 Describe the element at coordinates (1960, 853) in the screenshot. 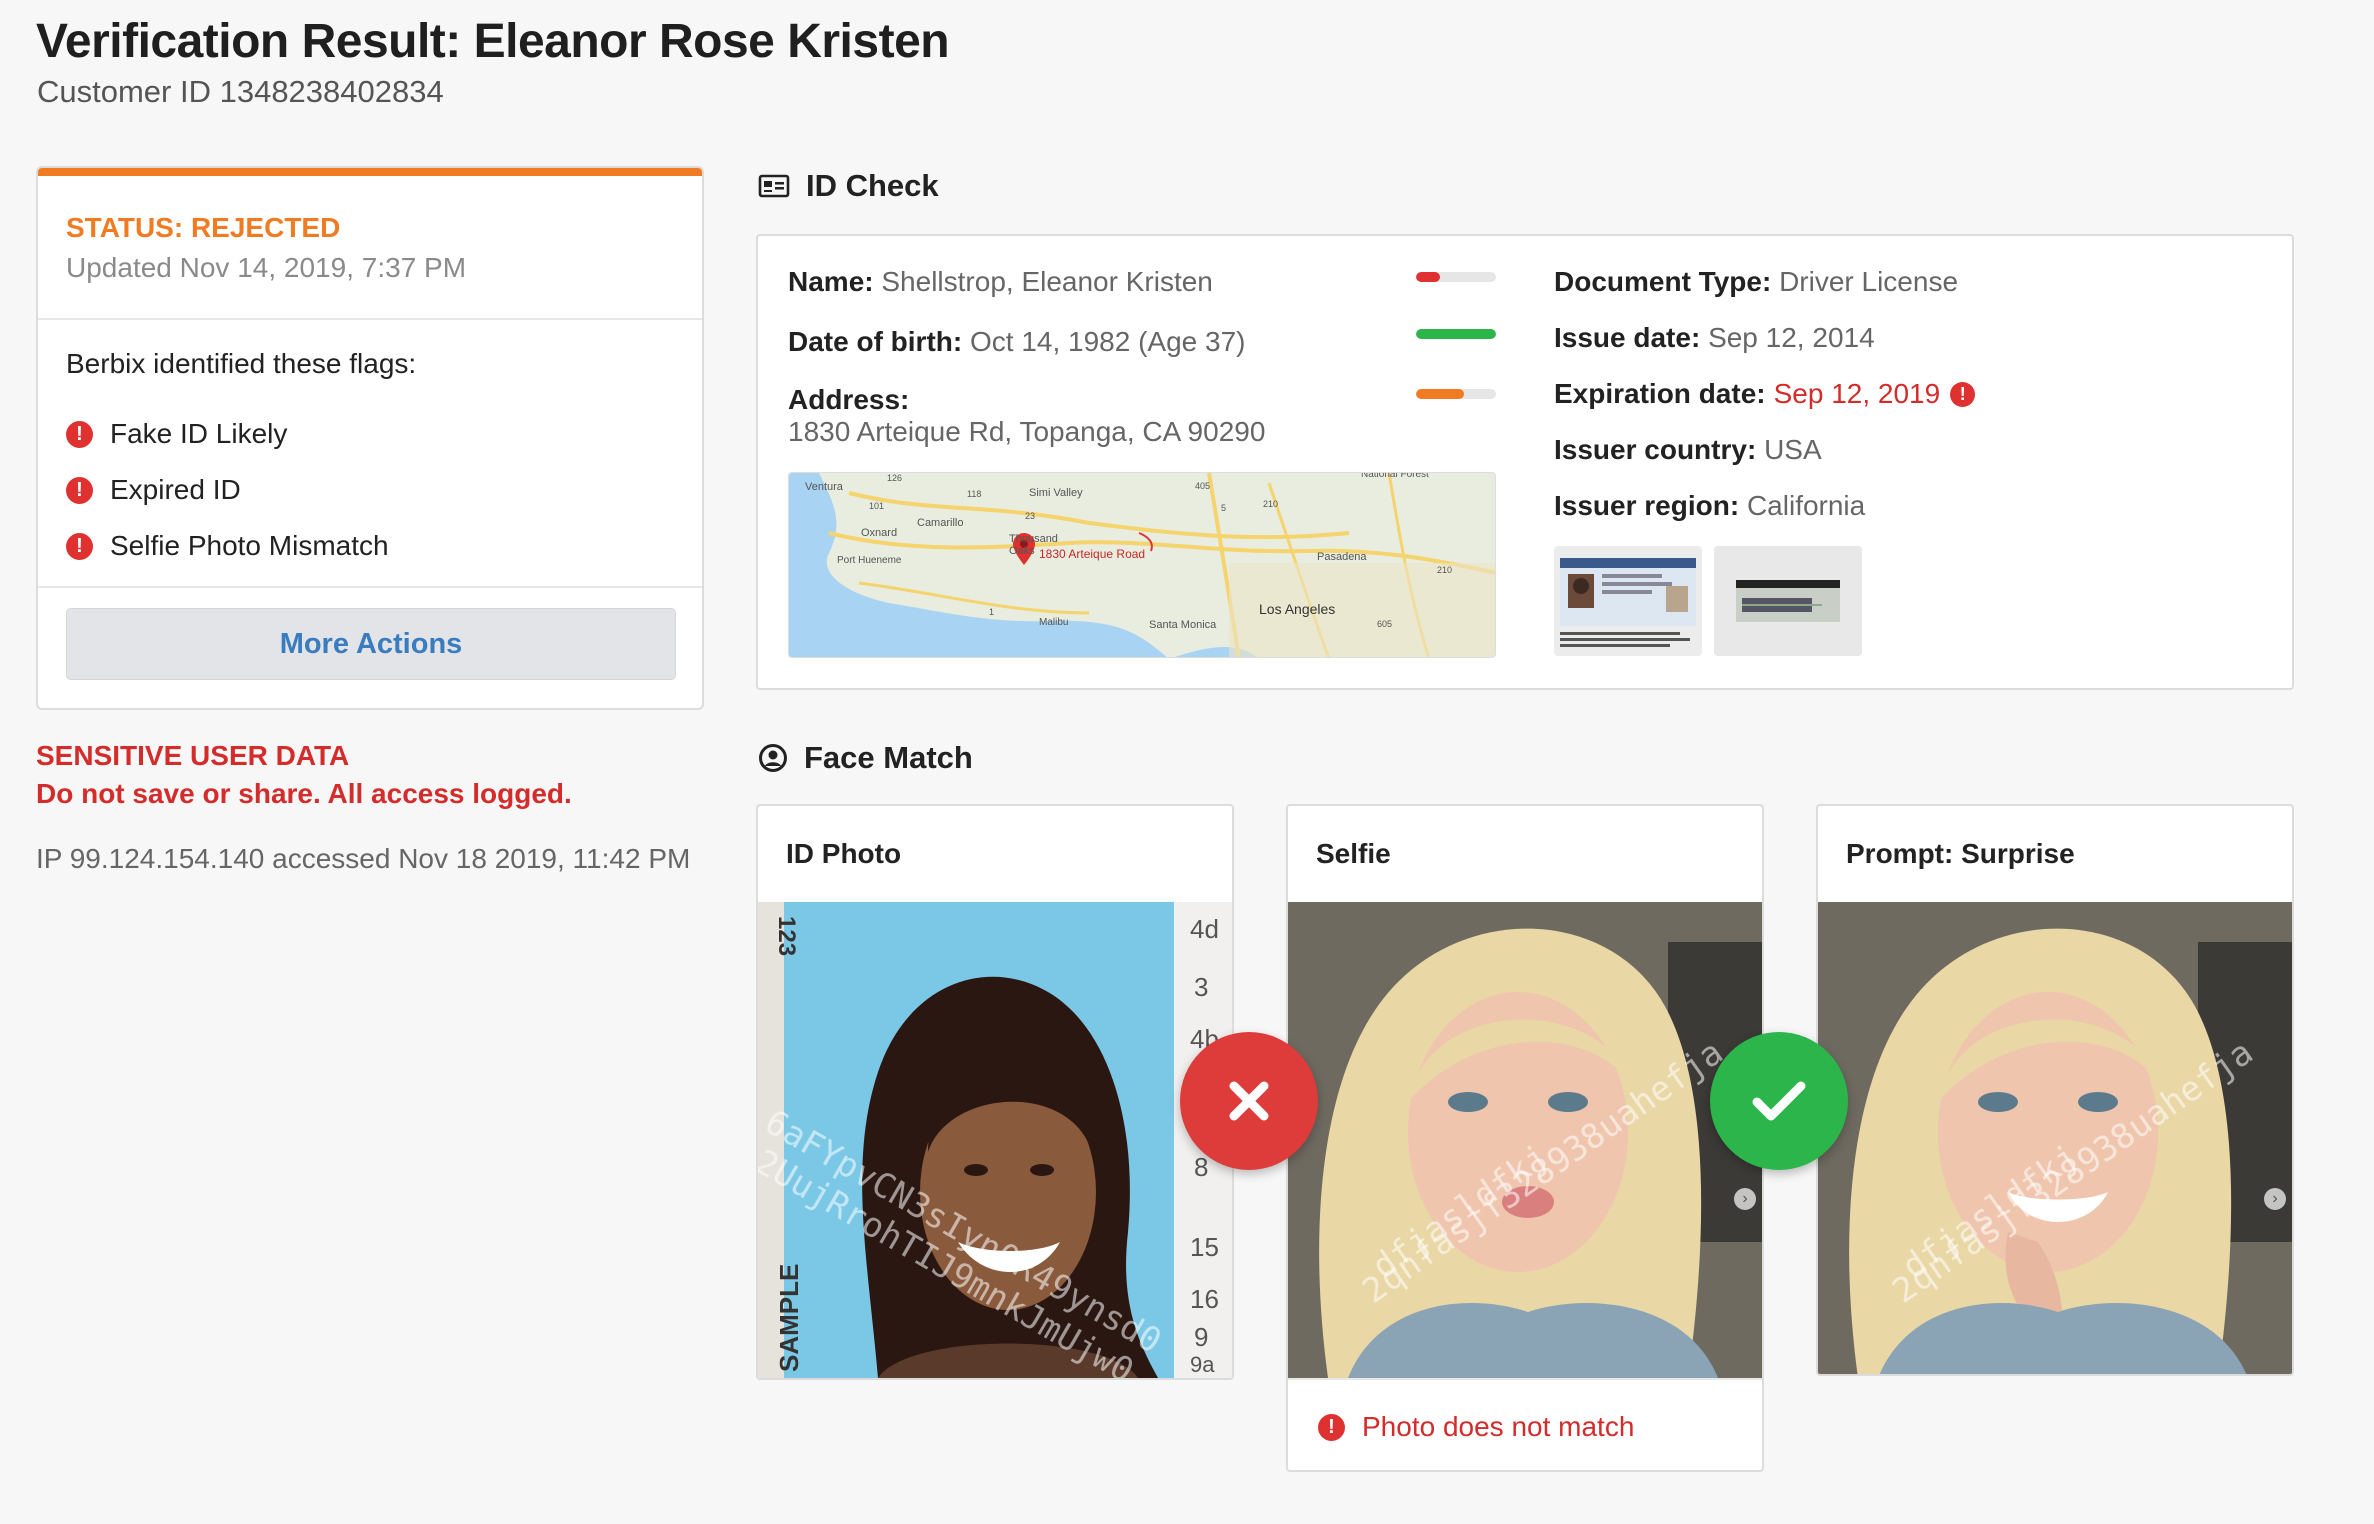

I see `card-title: Prompt: Surprise` at that location.